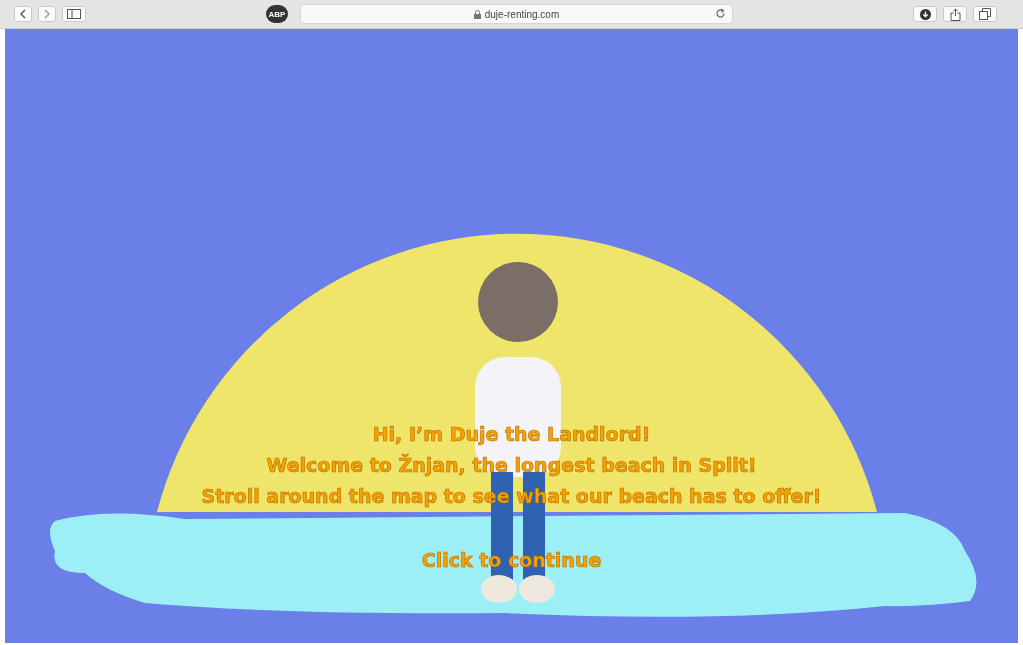 The height and width of the screenshot is (645, 1023). I want to click on share-icon, so click(955, 14).